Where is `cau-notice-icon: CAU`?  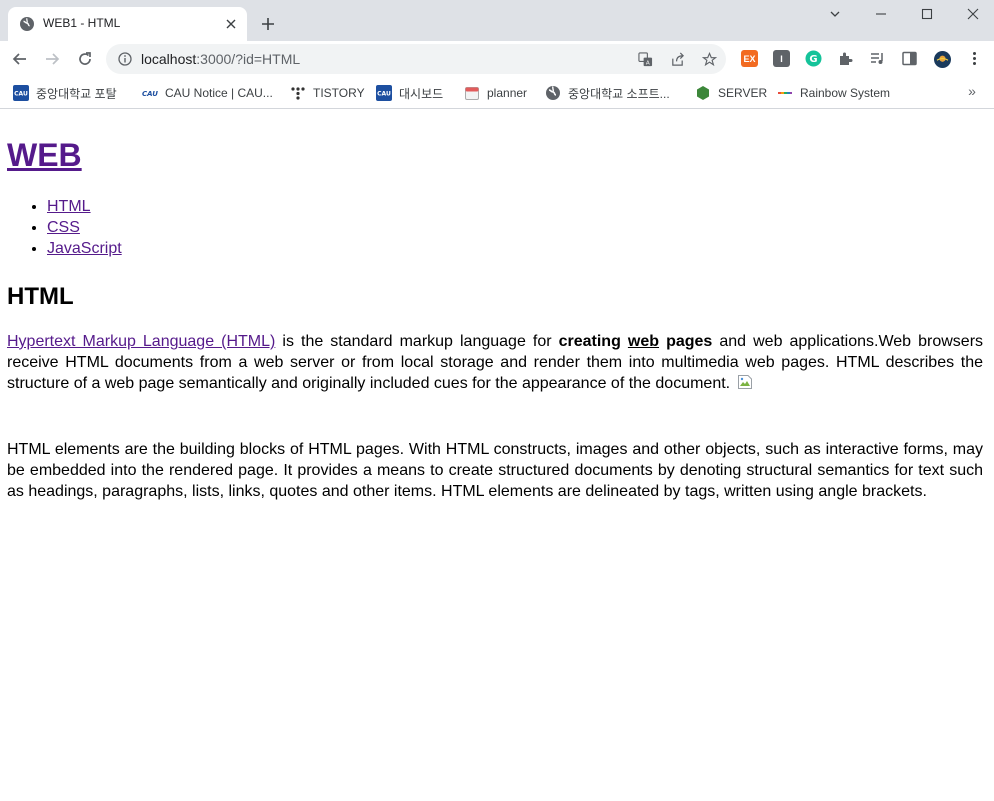
cau-notice-icon: CAU is located at coordinates (150, 93).